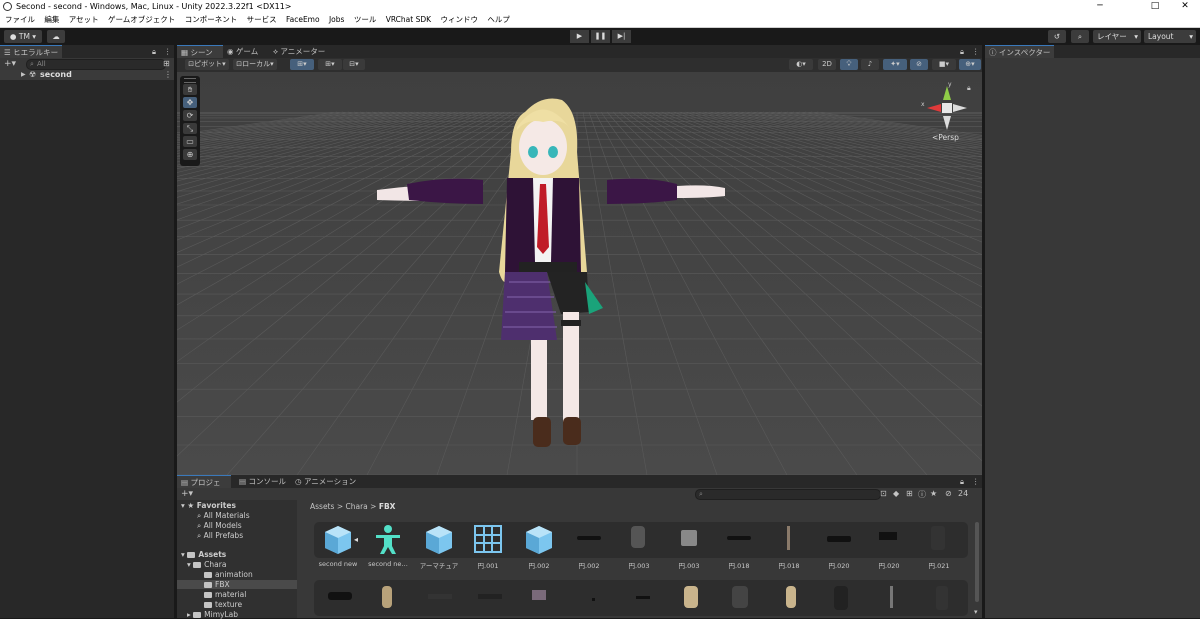 The height and width of the screenshot is (619, 1200). What do you see at coordinates (896, 493) in the screenshot?
I see `search-by-label-icon: ◆` at bounding box center [896, 493].